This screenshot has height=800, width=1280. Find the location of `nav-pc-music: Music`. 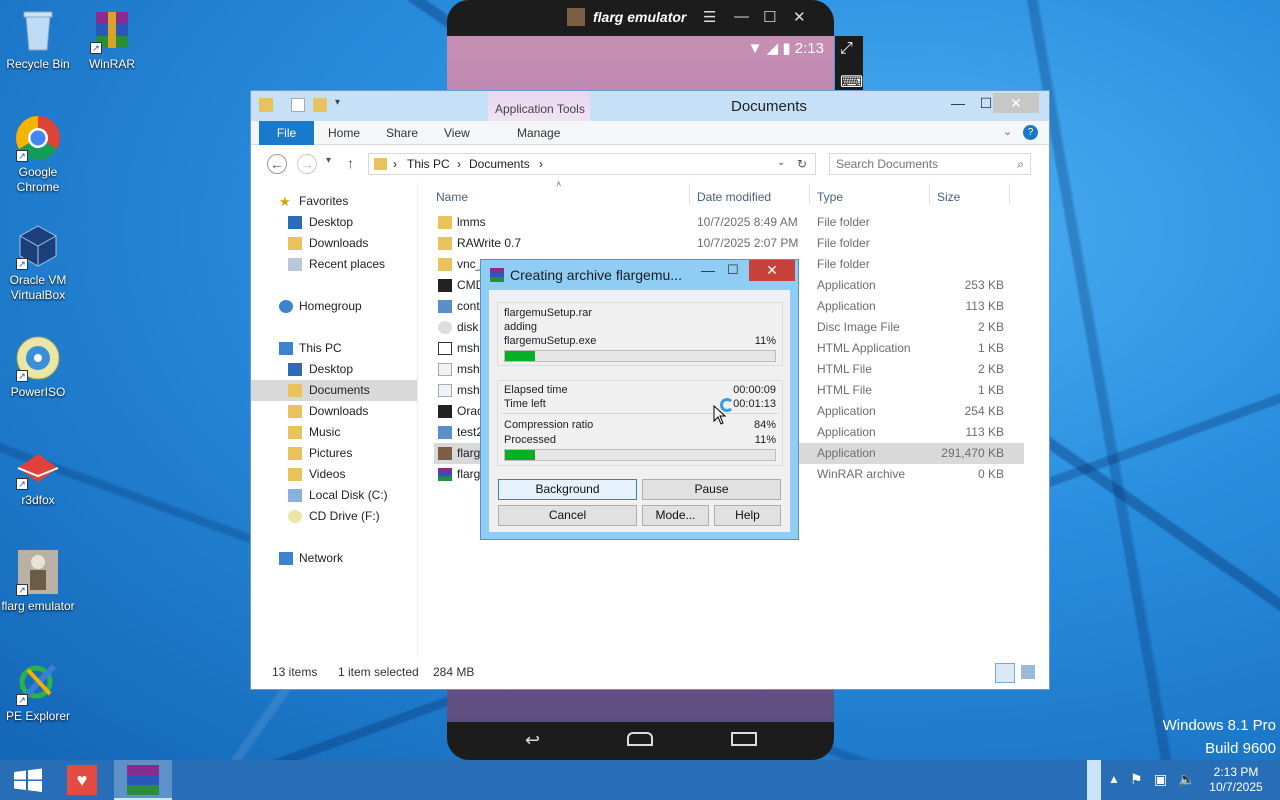

nav-pc-music: Music is located at coordinates (334, 432).